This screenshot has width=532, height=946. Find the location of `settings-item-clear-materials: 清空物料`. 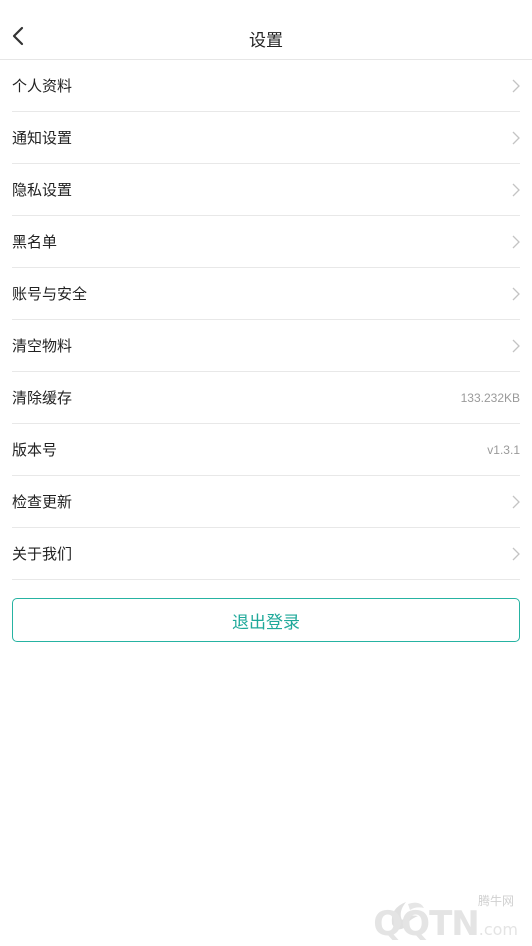

settings-item-clear-materials: 清空物料 is located at coordinates (266, 346).